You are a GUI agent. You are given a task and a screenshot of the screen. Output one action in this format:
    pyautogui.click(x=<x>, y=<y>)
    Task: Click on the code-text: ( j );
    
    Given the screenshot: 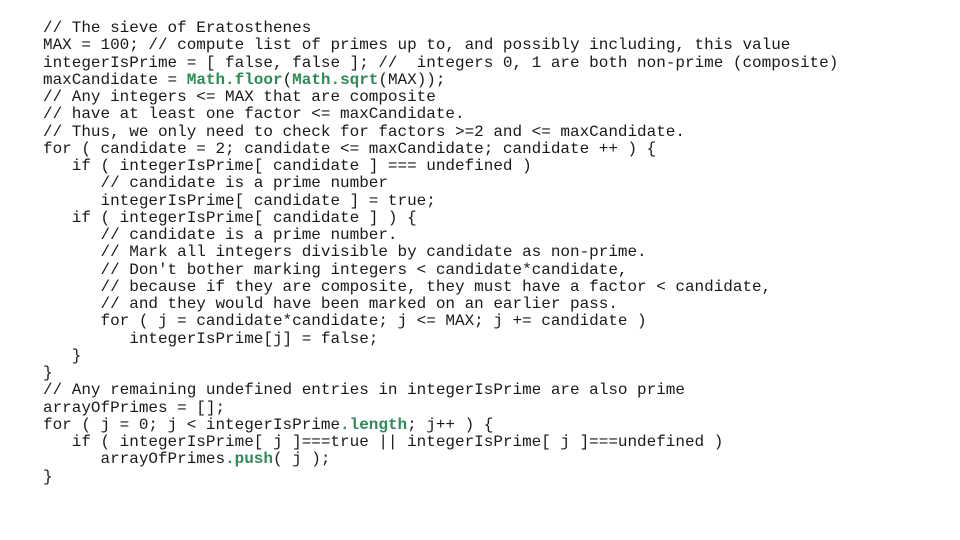 What is the action you would take?
    pyautogui.click(x=301, y=459)
    